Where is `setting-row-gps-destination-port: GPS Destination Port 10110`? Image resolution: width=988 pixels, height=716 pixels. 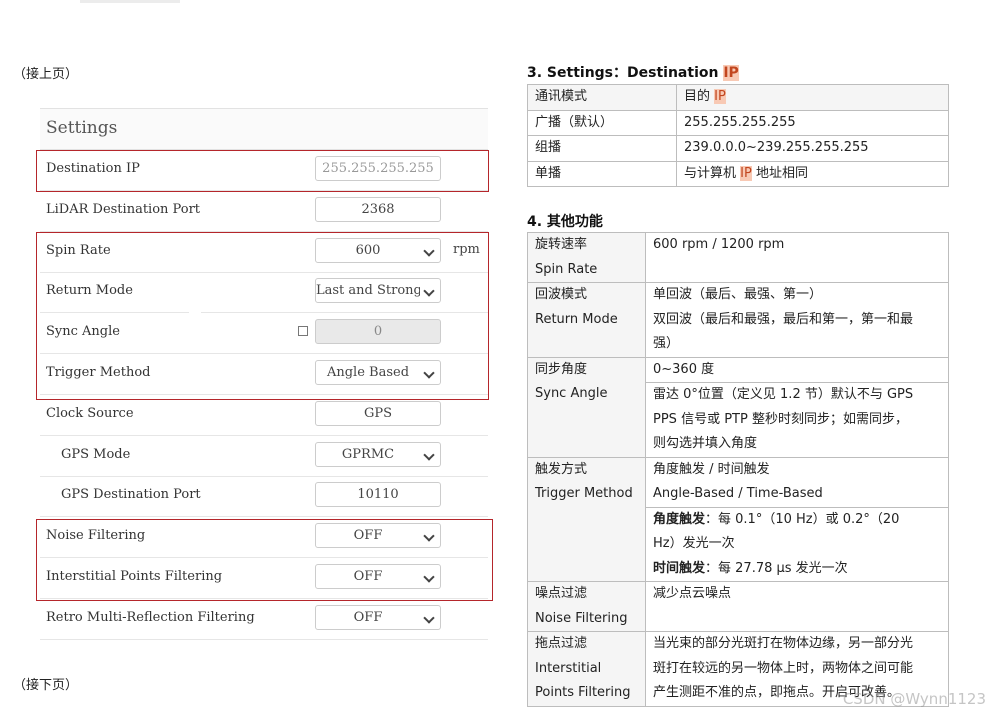
setting-row-gps-destination-port: GPS Destination Port 10110 is located at coordinates (264, 496).